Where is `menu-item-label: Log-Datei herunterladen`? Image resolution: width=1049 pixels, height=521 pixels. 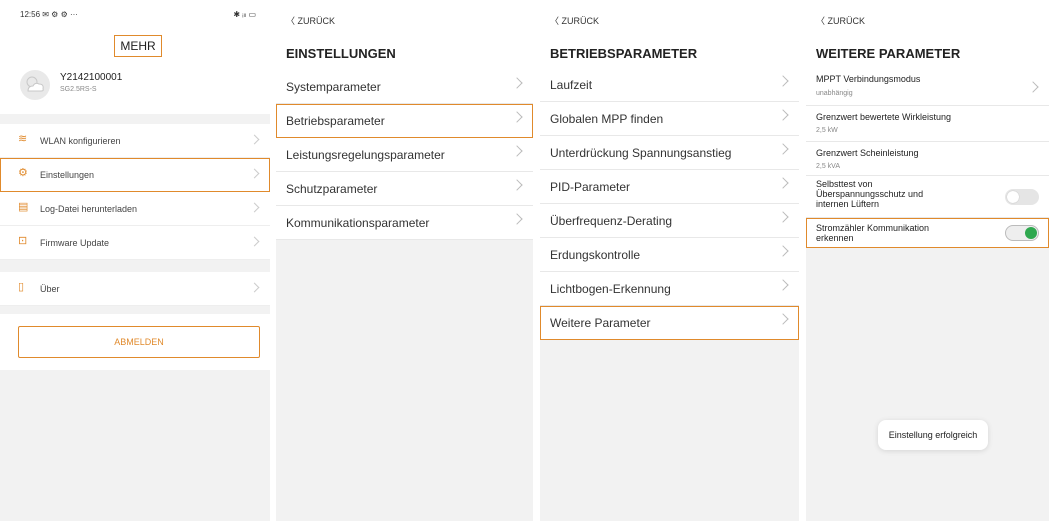 menu-item-label: Log-Datei herunterladen is located at coordinates (89, 209).